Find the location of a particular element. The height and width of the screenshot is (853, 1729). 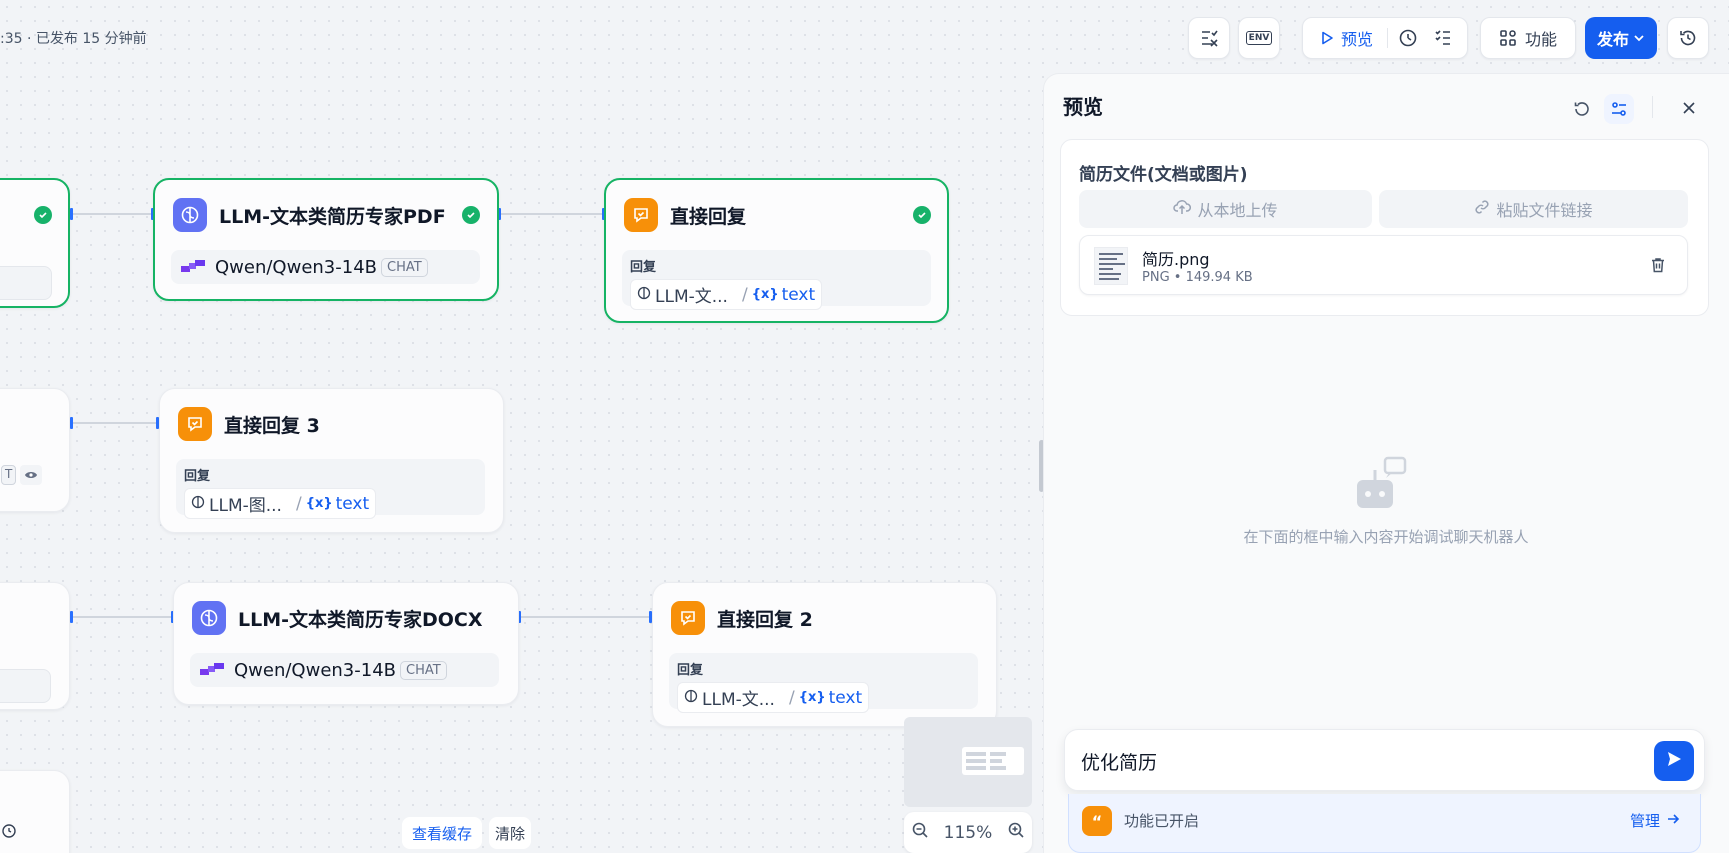

clock-icon is located at coordinates (9, 833).